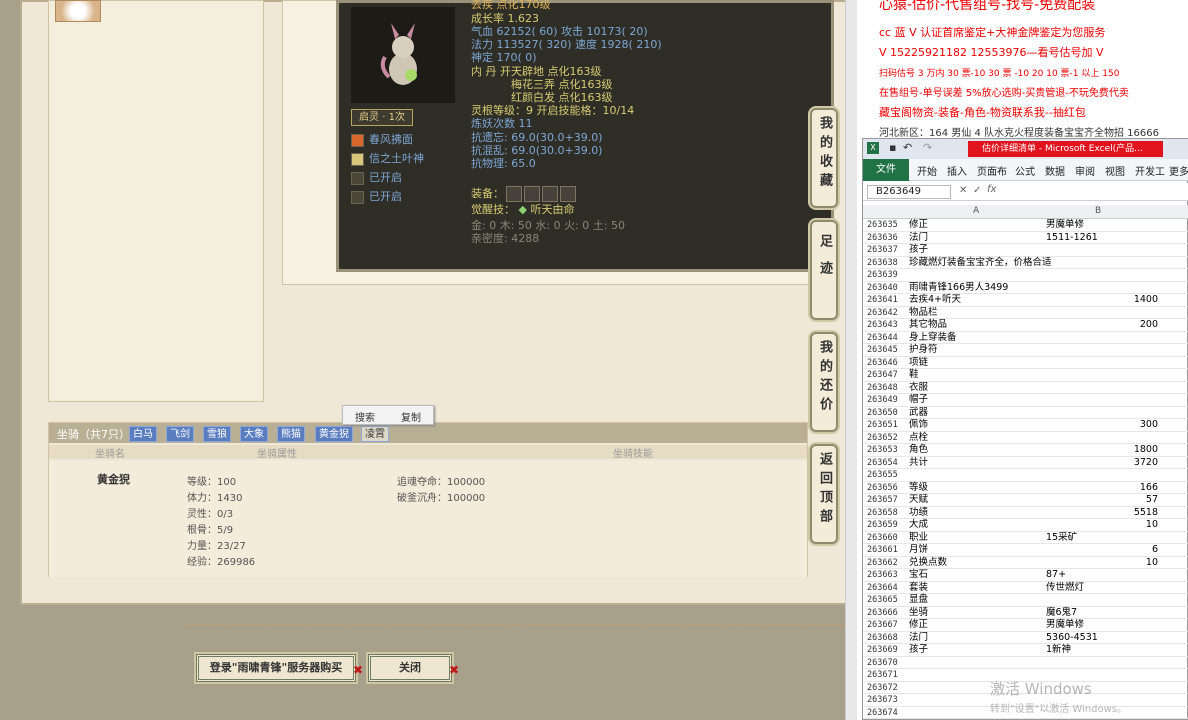 The image size is (1188, 720). I want to click on pet-skill: 已开启, so click(376, 178).